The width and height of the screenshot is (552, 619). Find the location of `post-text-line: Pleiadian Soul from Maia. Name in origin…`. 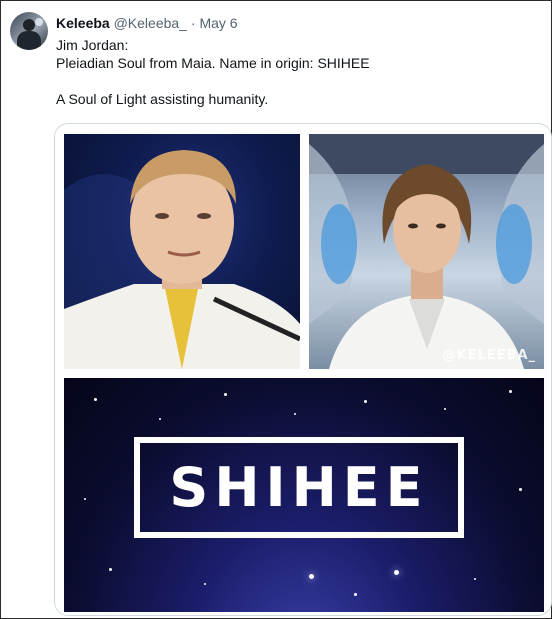

post-text-line: Pleiadian Soul from Maia. Name in origin… is located at coordinates (213, 63).